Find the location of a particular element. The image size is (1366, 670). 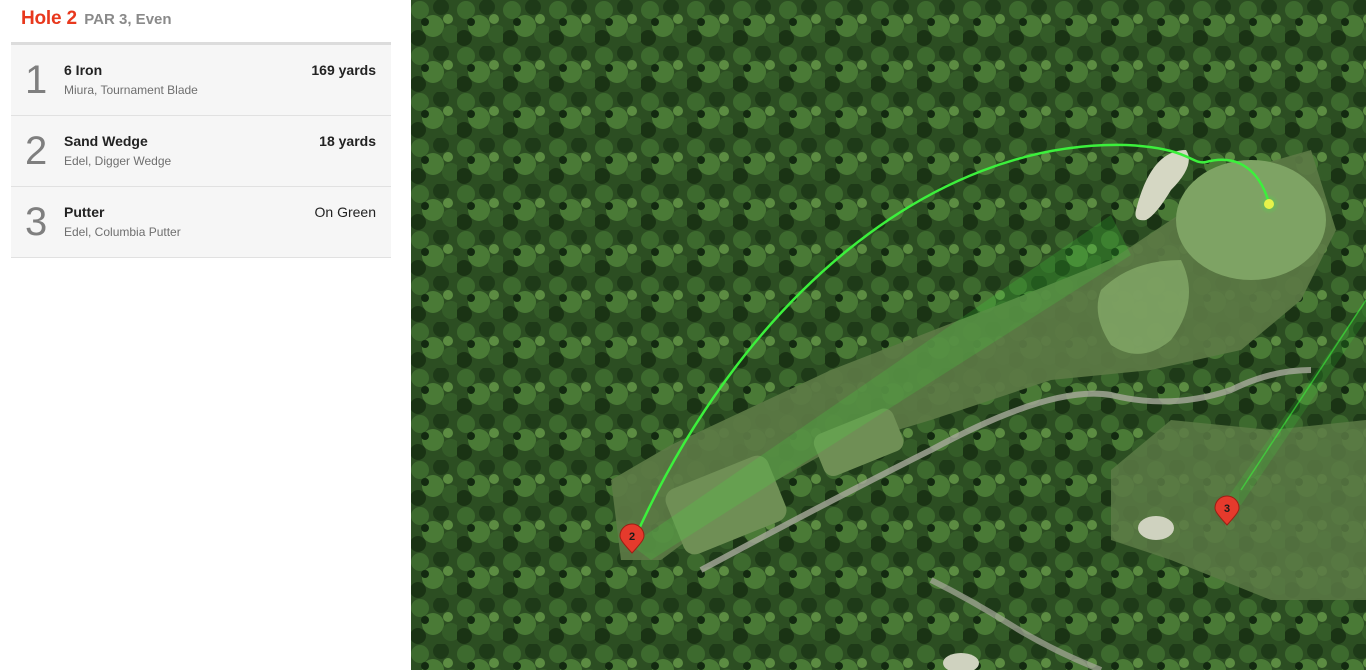

club-name: Sand Wedge is located at coordinates (106, 141).